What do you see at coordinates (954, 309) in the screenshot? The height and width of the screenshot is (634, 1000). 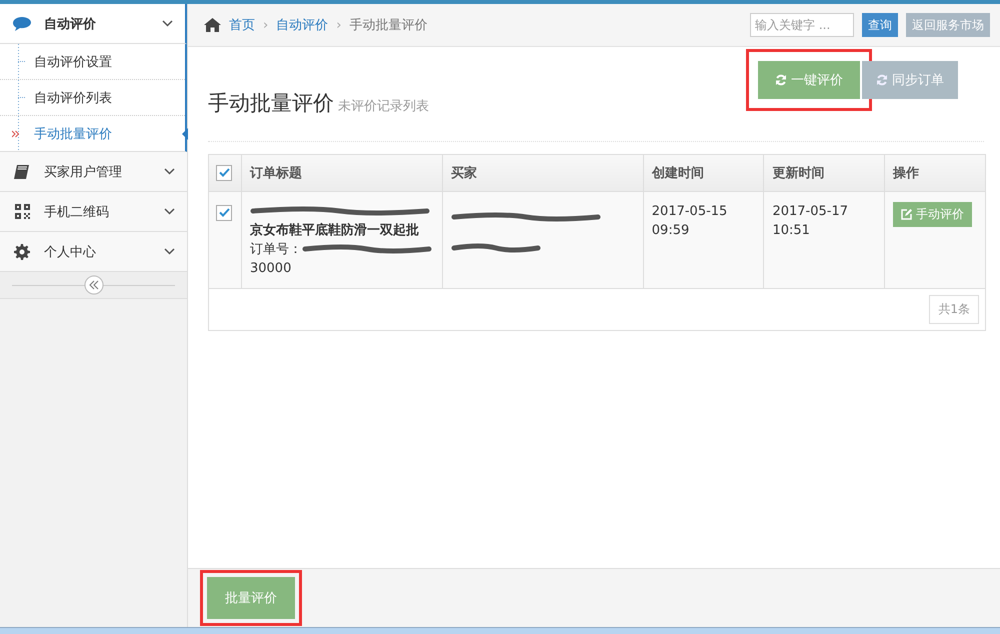 I see `total-count: 共1条` at bounding box center [954, 309].